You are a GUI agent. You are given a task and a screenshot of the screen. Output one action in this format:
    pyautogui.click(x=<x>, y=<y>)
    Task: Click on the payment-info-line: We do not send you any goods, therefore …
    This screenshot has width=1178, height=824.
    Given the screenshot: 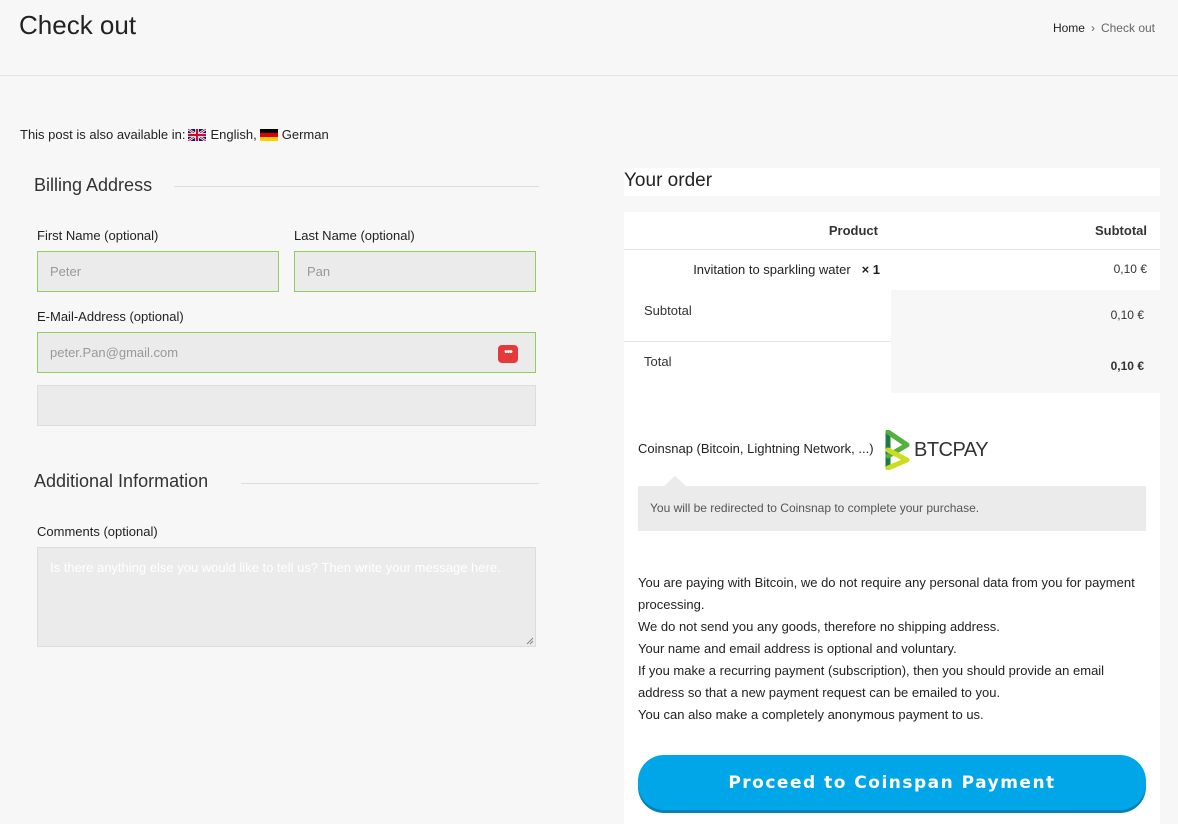 What is the action you would take?
    pyautogui.click(x=819, y=626)
    